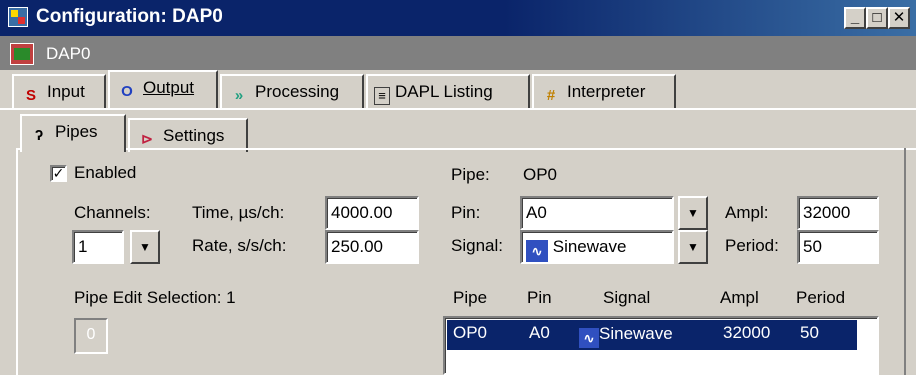 Image resolution: width=916 pixels, height=375 pixels. Describe the element at coordinates (539, 332) in the screenshot. I see `row-pin: A0` at that location.